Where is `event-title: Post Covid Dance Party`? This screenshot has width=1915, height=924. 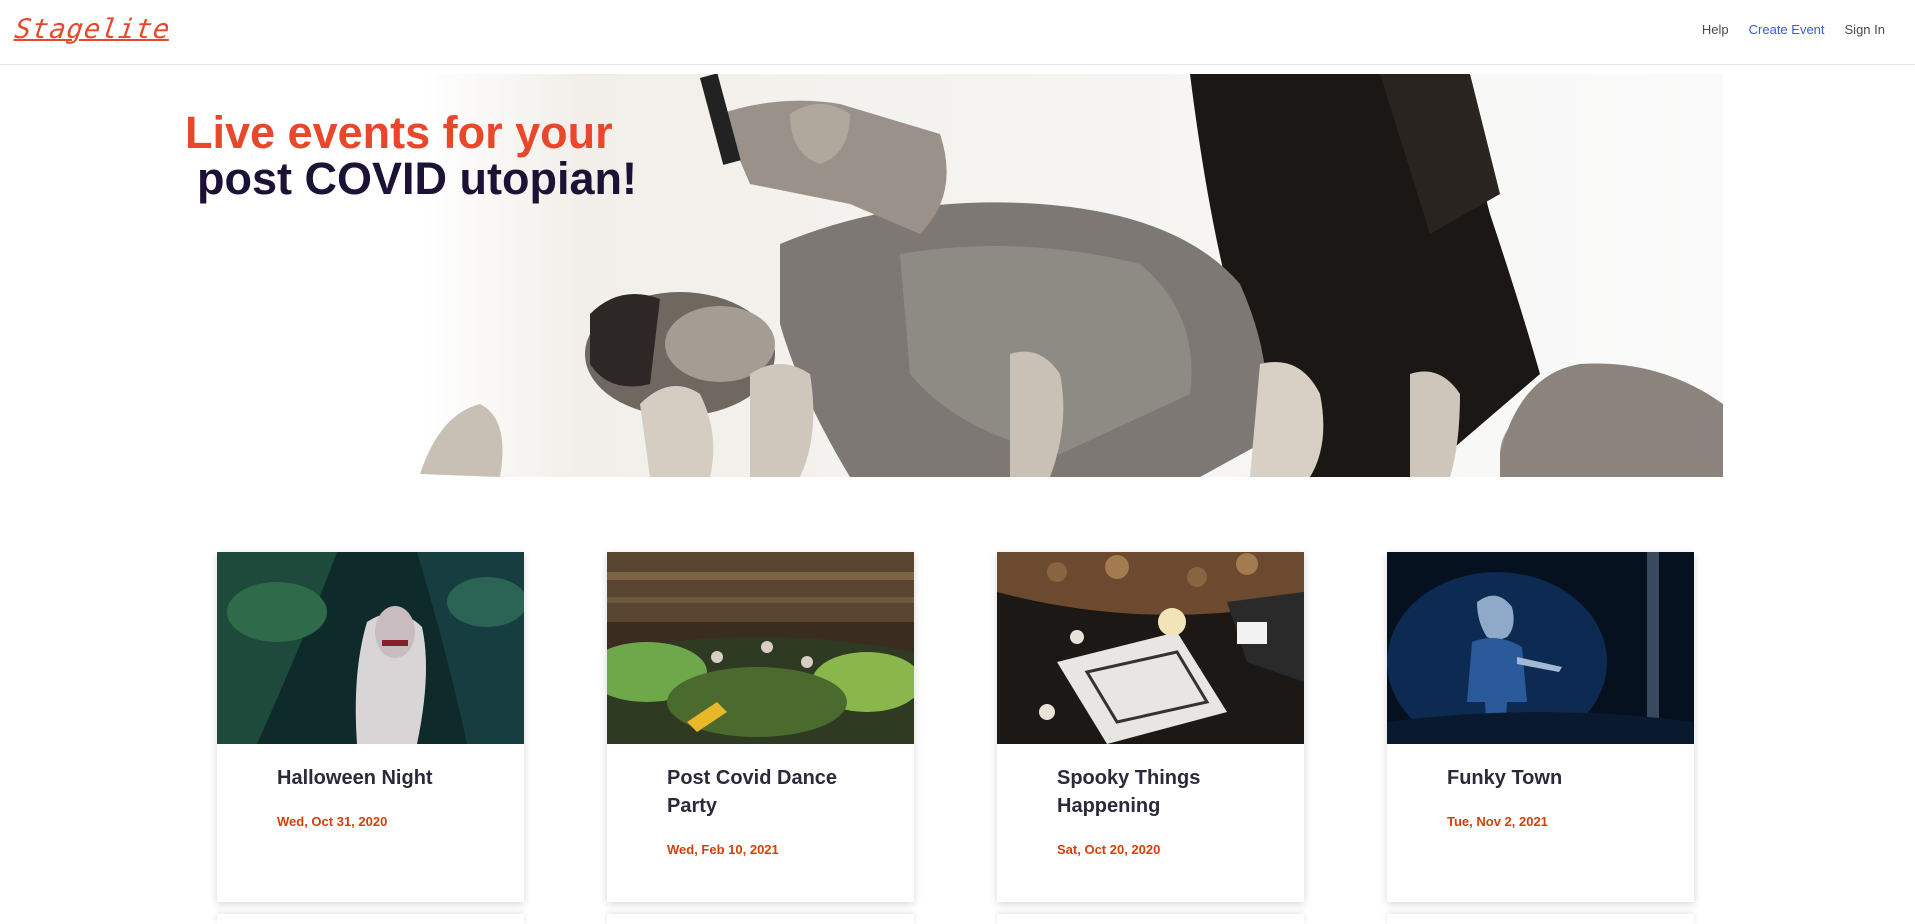
event-title: Post Covid Dance Party is located at coordinates (777, 792).